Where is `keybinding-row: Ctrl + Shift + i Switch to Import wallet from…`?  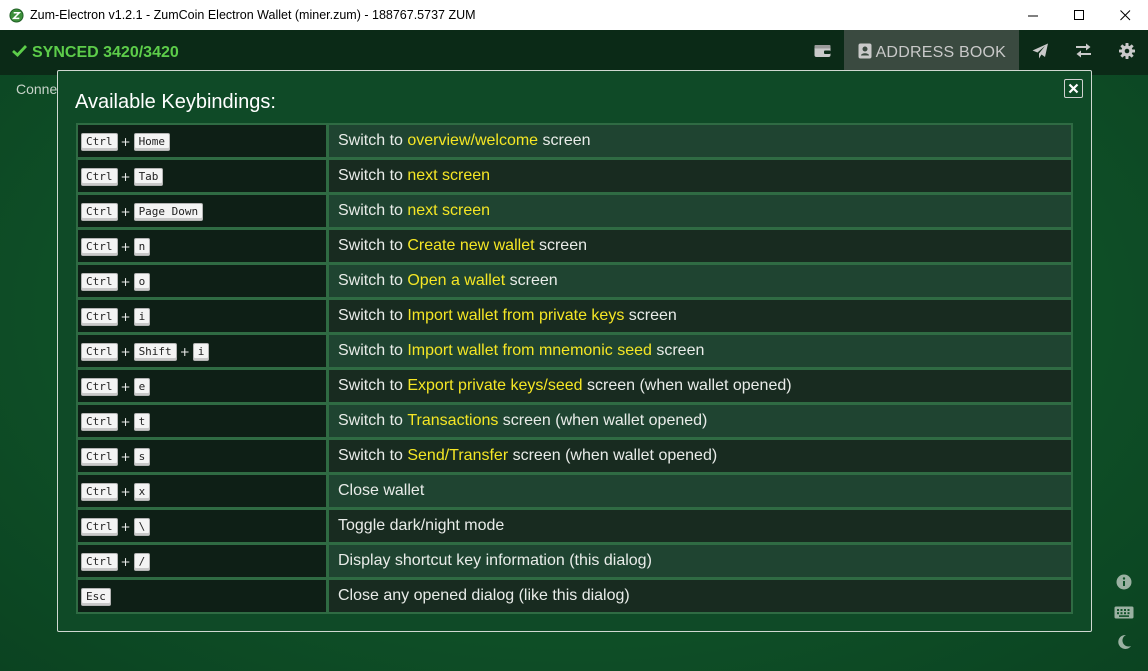 keybinding-row: Ctrl + Shift + i Switch to Import wallet from… is located at coordinates (574, 351).